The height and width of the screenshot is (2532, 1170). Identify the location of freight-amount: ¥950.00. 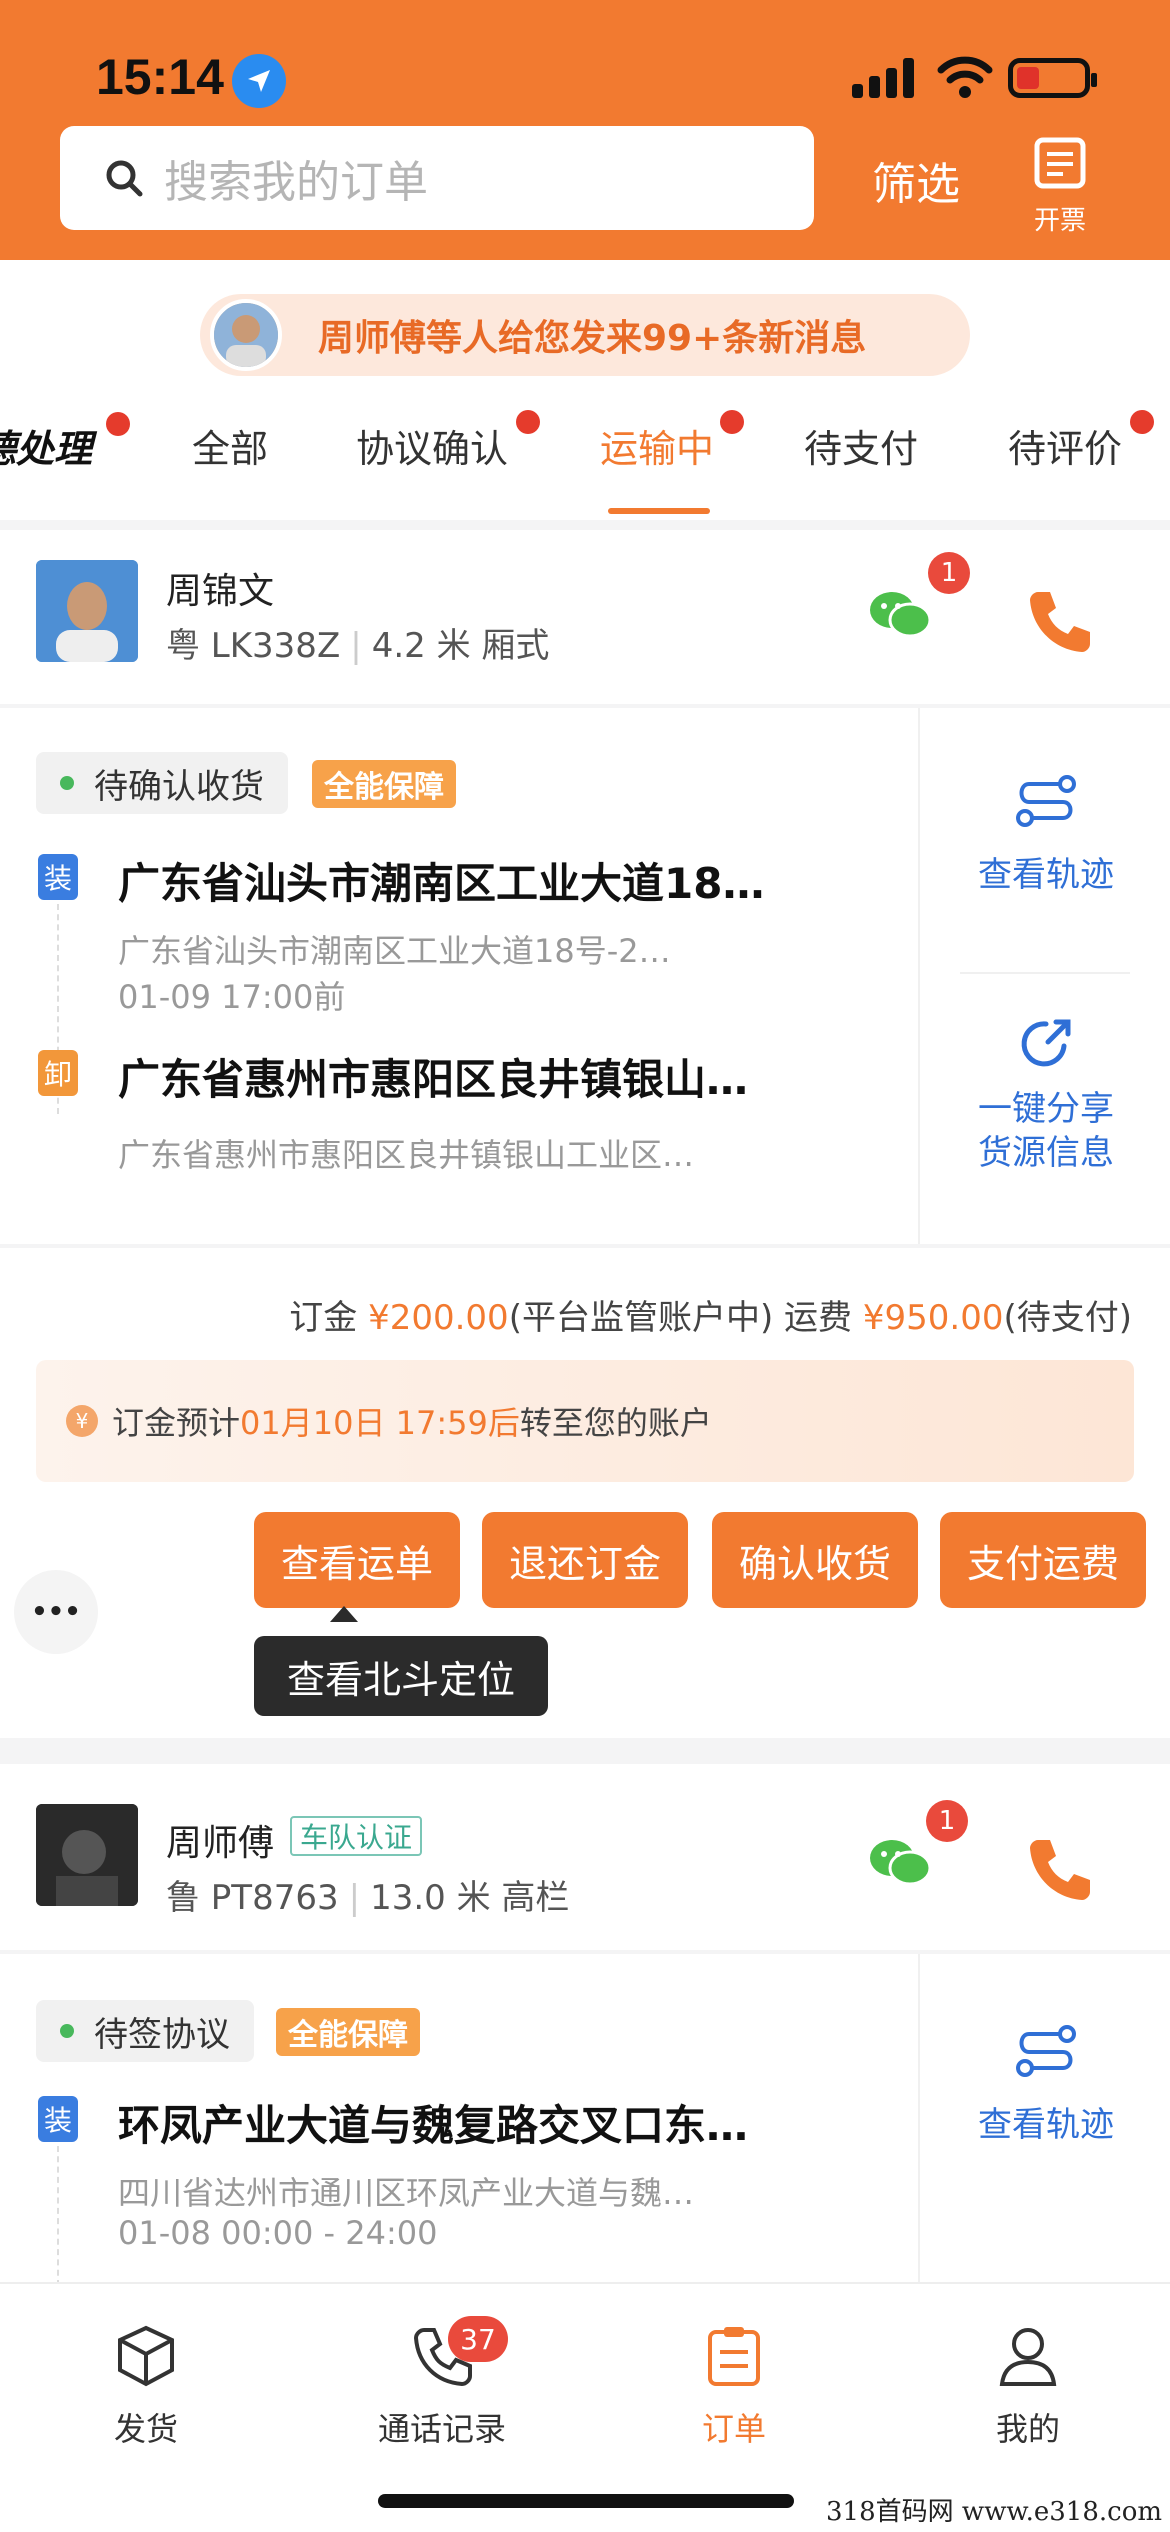
(933, 1318).